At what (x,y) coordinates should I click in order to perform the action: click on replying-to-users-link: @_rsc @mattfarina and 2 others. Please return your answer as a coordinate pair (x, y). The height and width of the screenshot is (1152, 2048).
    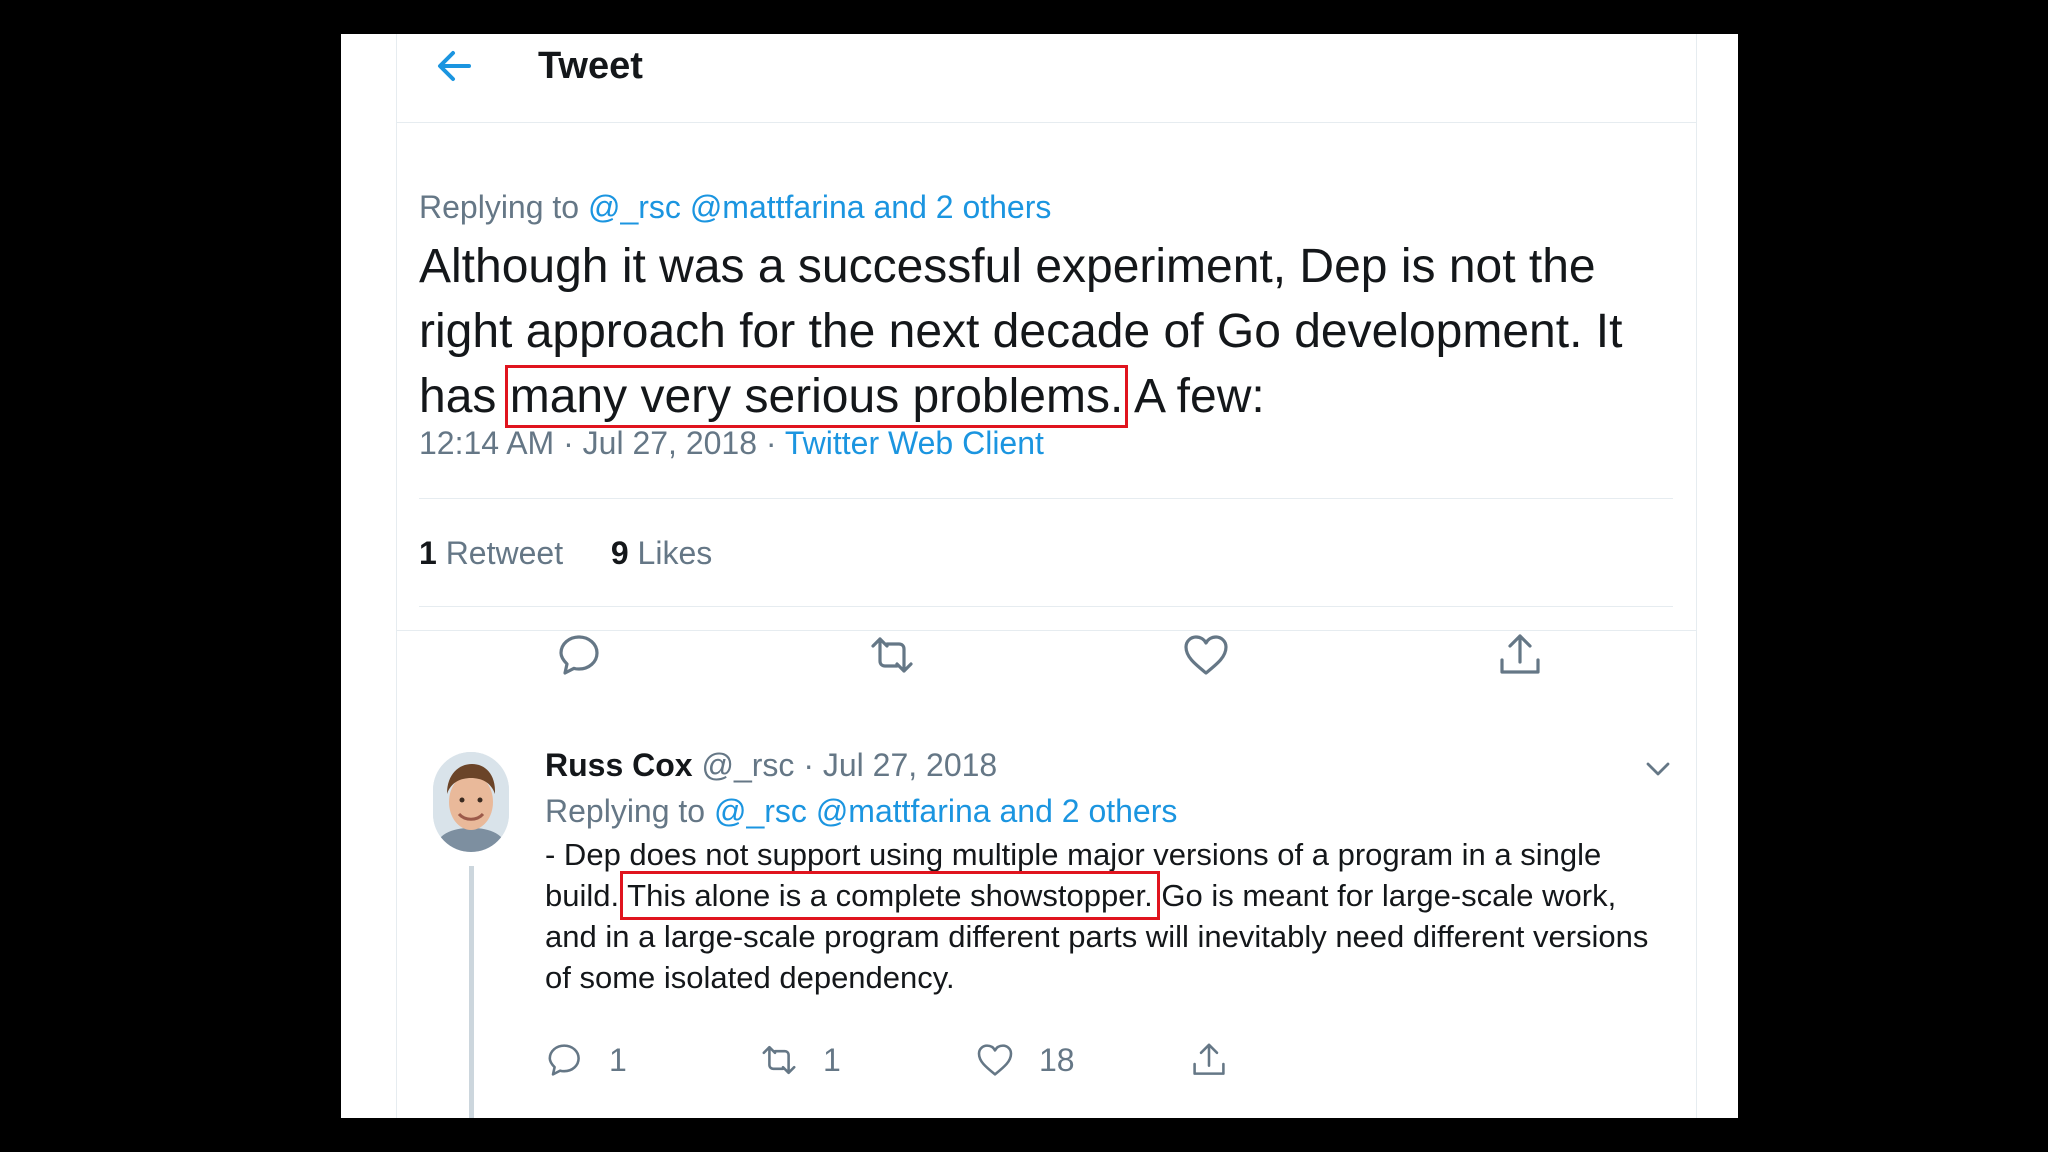
    Looking at the image, I should click on (819, 207).